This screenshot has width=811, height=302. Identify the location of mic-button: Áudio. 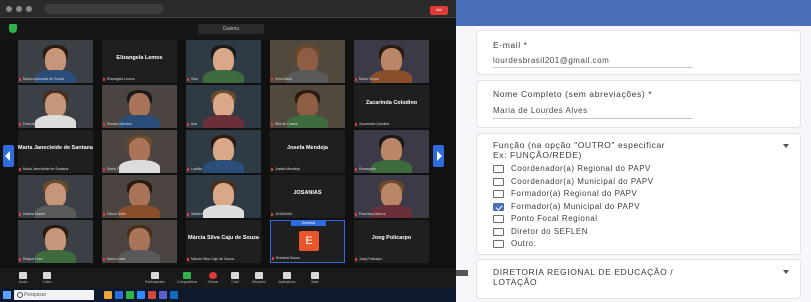
(23, 278).